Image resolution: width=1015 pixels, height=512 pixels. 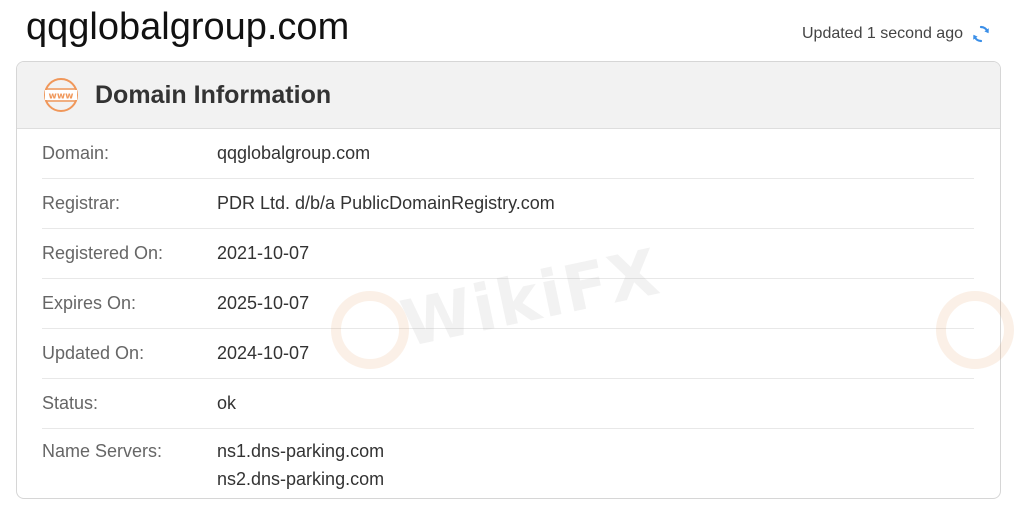 I want to click on refresh-icon, so click(x=981, y=34).